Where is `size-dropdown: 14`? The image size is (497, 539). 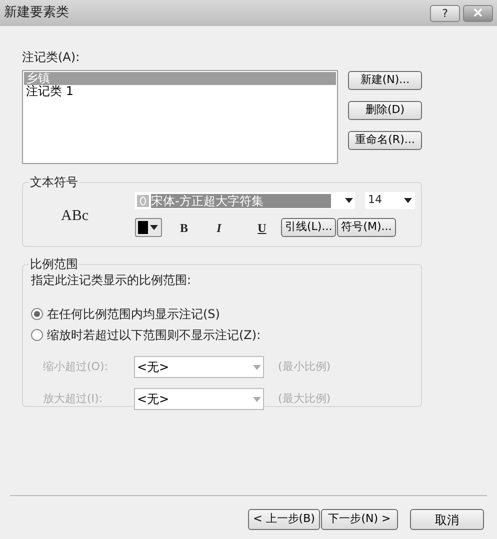 size-dropdown: 14 is located at coordinates (390, 200).